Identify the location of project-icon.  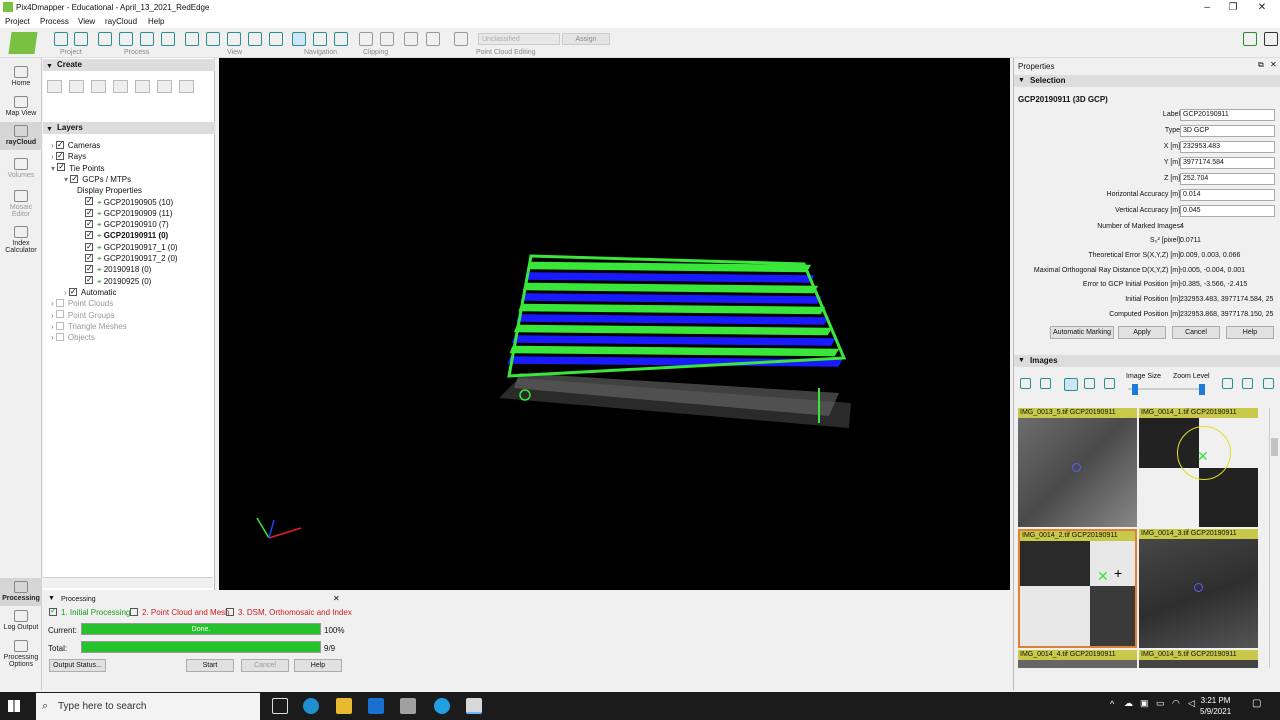
(61, 39).